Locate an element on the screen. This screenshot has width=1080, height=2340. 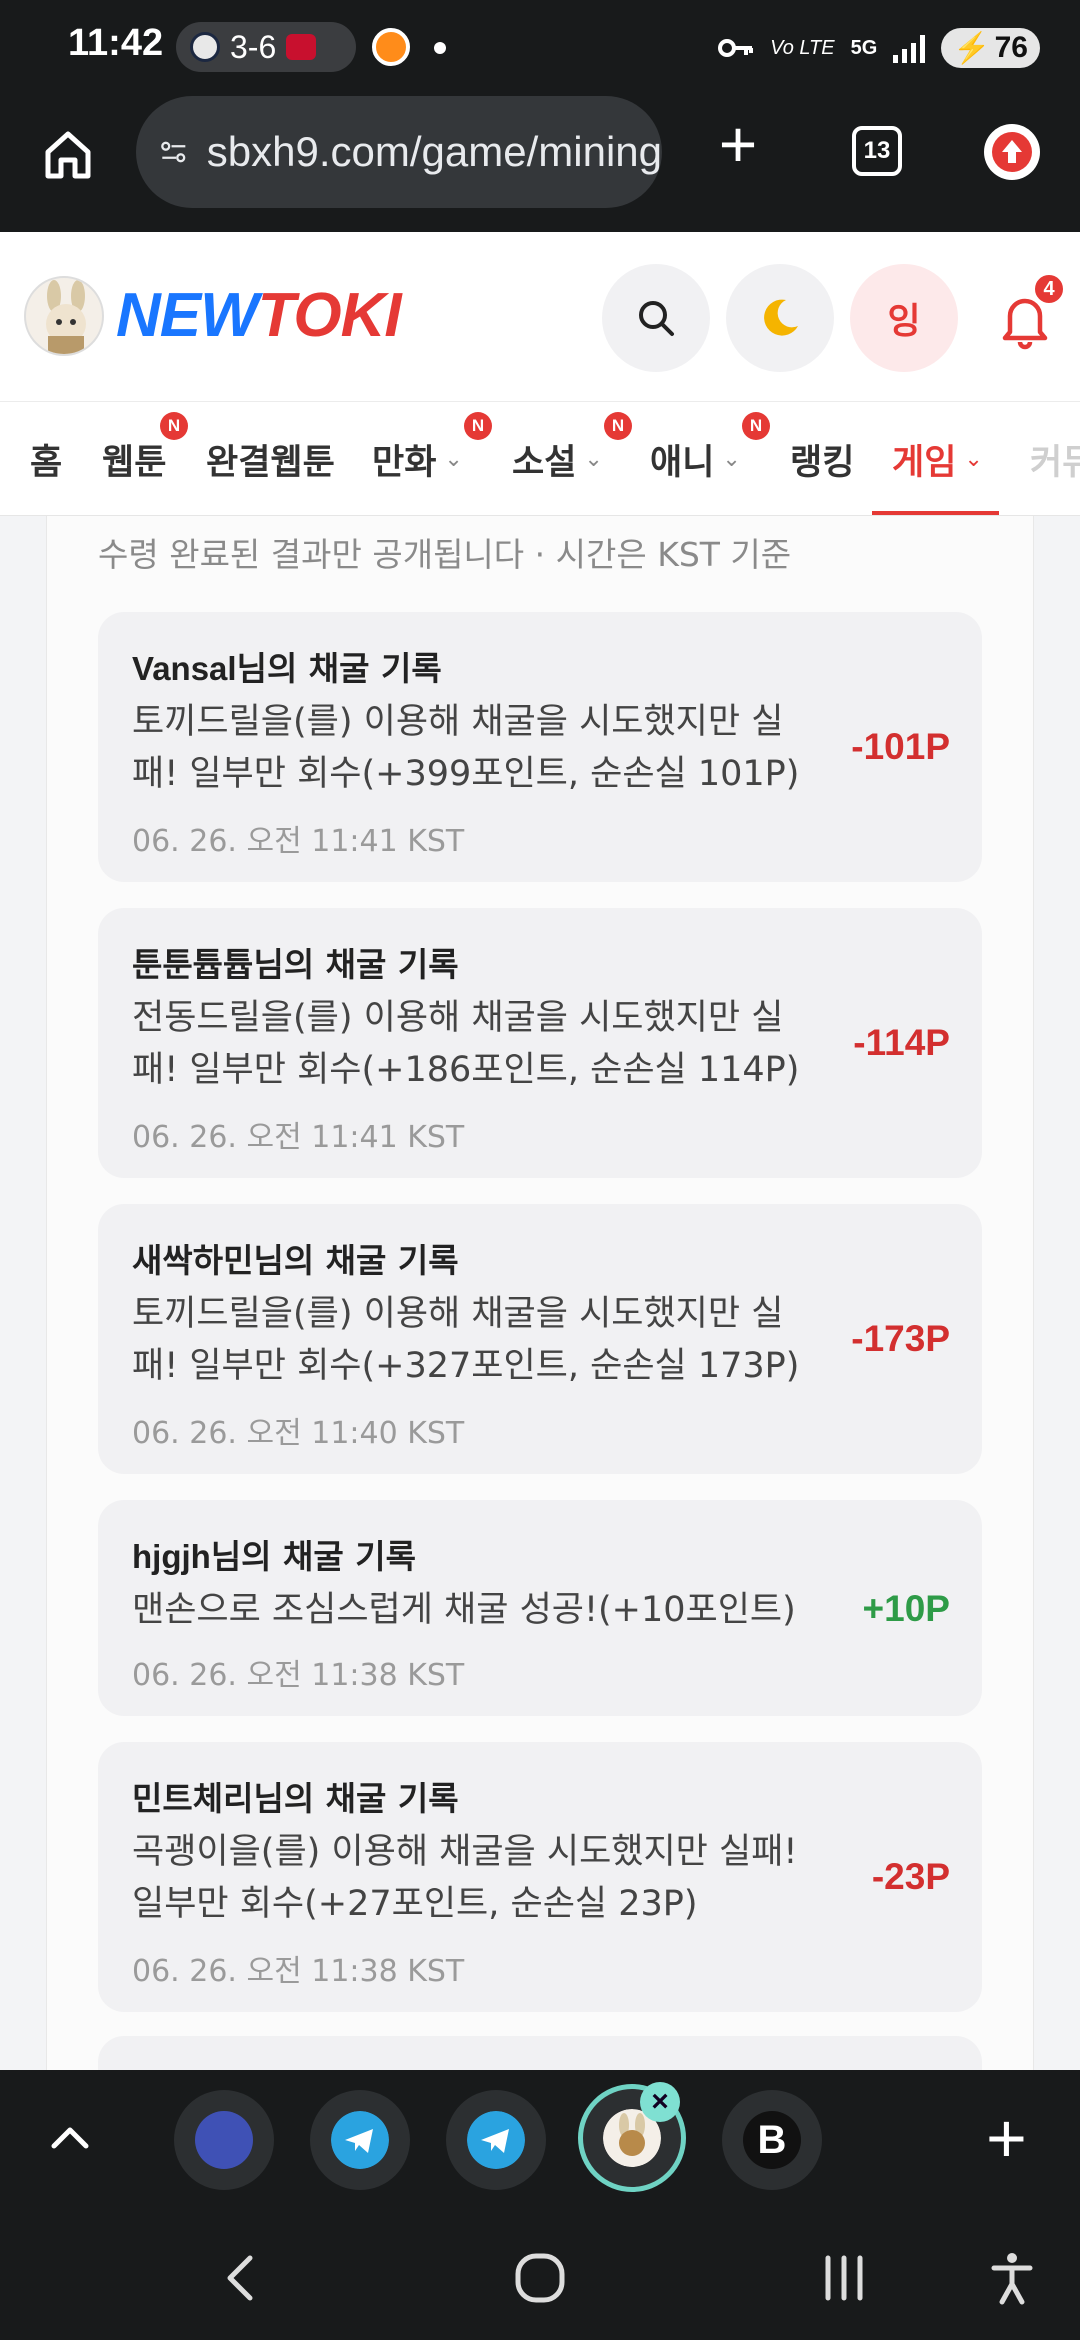
recent-apps-icon is located at coordinates (844, 2278).